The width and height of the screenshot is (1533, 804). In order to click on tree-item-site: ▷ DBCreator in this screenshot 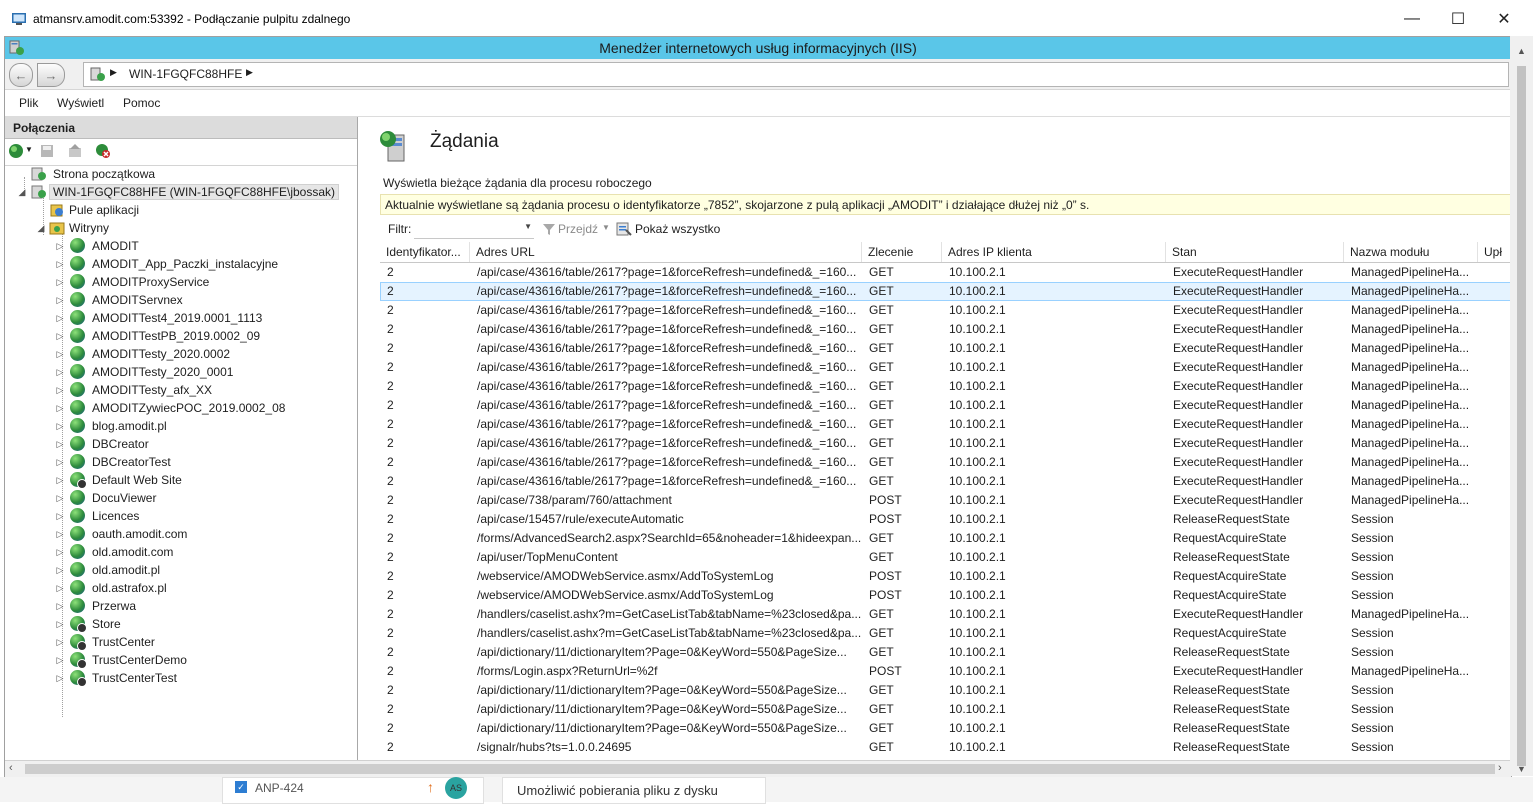, I will do `click(102, 444)`.